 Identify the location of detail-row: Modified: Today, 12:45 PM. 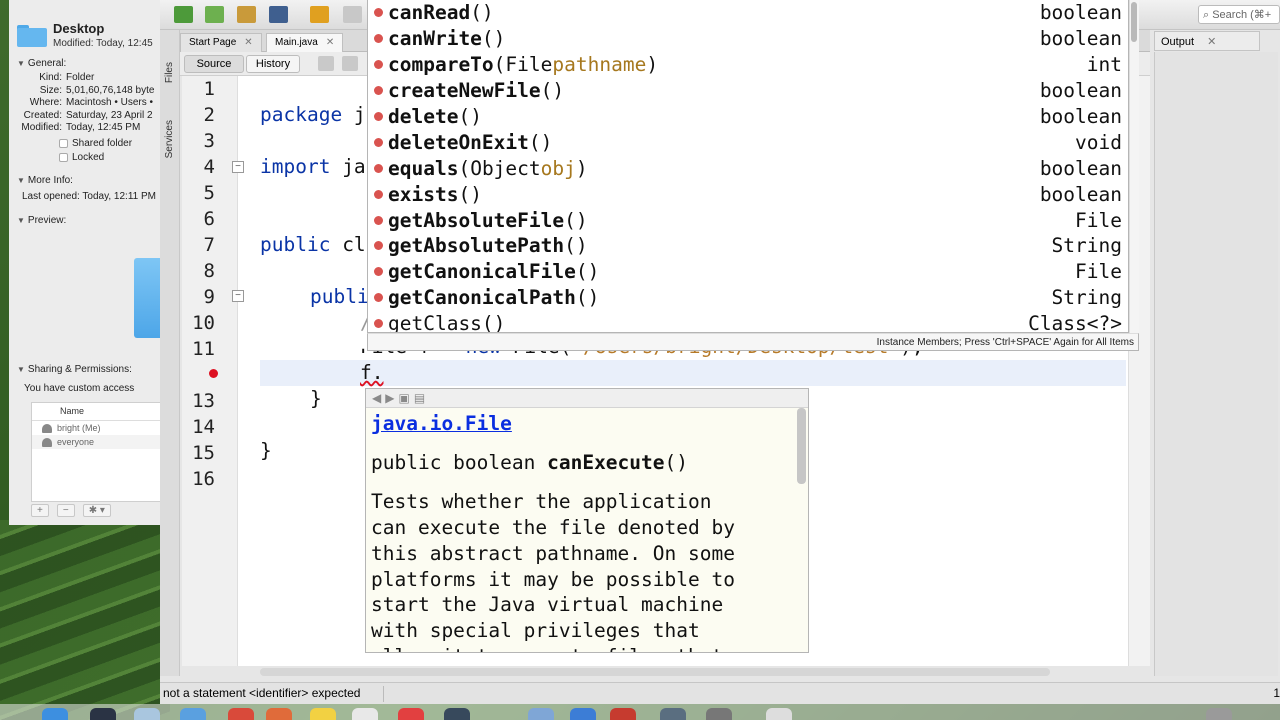
(81, 127).